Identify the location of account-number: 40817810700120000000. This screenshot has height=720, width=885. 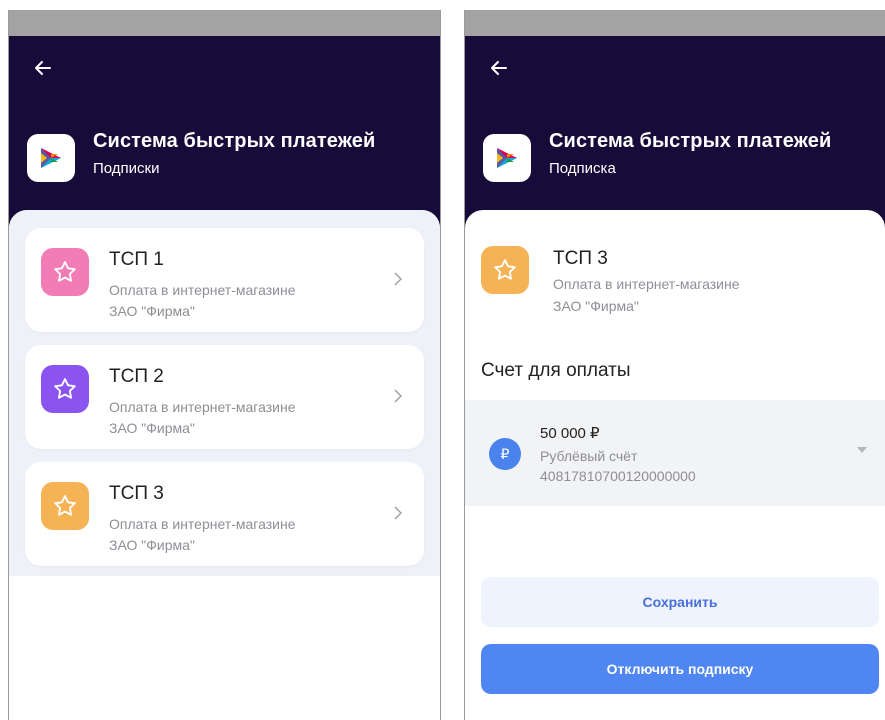
(618, 476).